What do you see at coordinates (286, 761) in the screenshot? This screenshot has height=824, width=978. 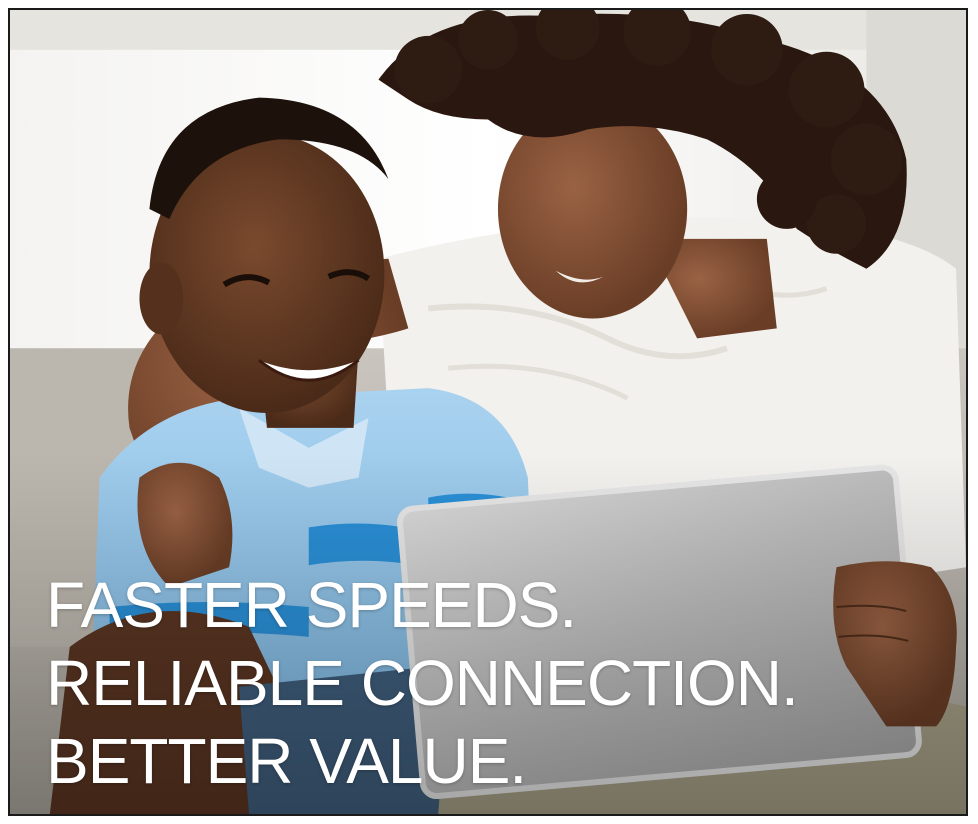 I see `headline-line-3: BETTER VALUE.` at bounding box center [286, 761].